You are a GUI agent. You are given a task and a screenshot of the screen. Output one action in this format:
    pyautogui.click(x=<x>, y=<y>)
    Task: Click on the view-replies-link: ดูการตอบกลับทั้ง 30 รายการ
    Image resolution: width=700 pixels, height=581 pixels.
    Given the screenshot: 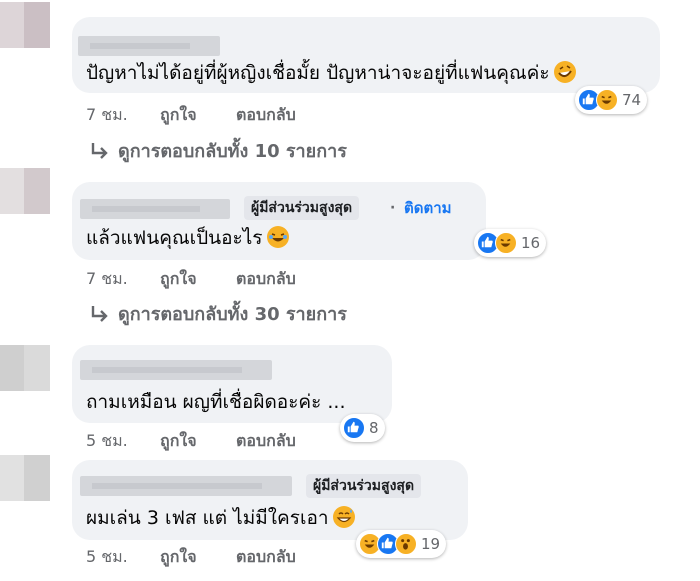 What is the action you would take?
    pyautogui.click(x=217, y=315)
    